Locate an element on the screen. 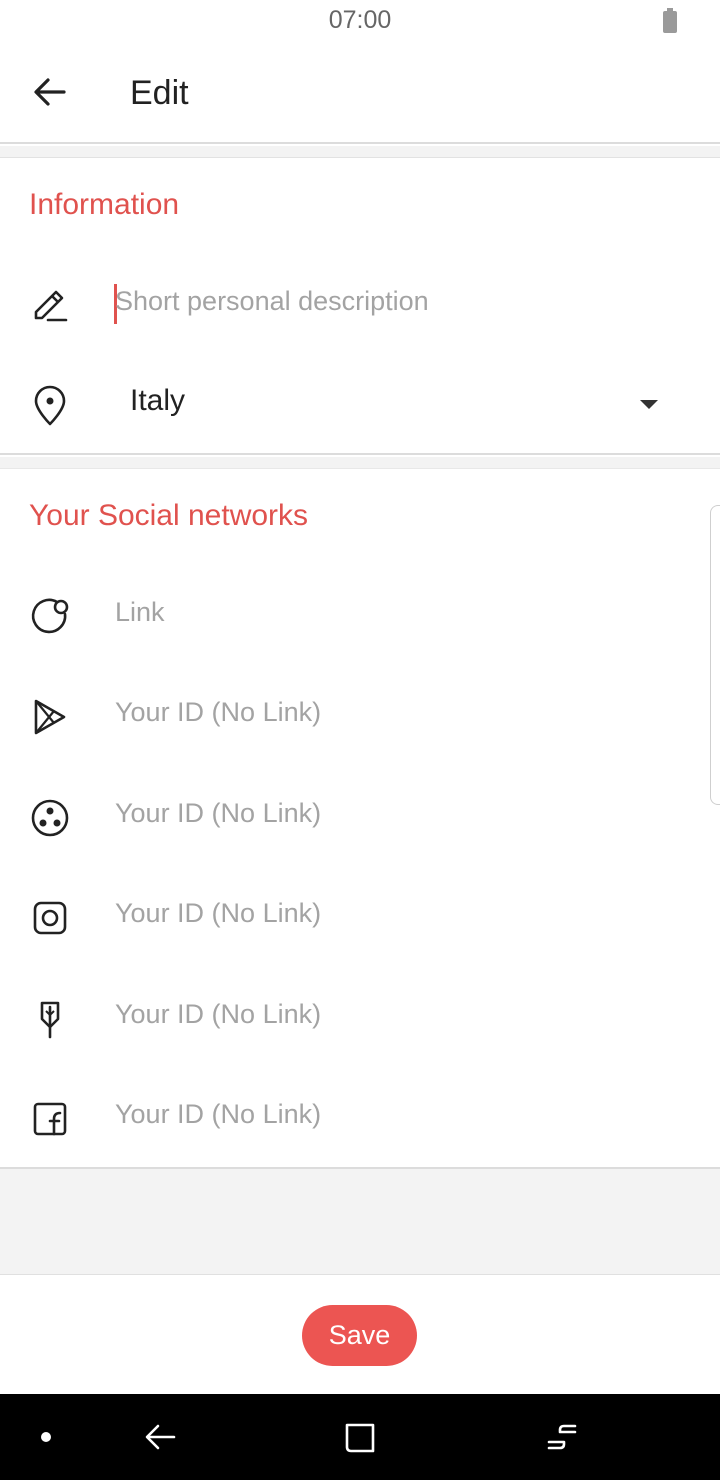 Image resolution: width=720 pixels, height=1480 pixels. social-feather-field: Your ID (No Link) is located at coordinates (360, 1017).